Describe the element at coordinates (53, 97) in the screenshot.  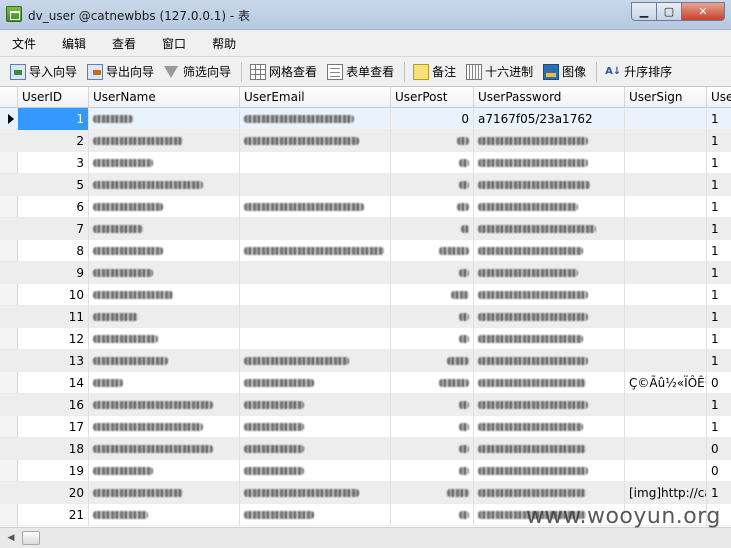
I see `header-userid: UserID` at that location.